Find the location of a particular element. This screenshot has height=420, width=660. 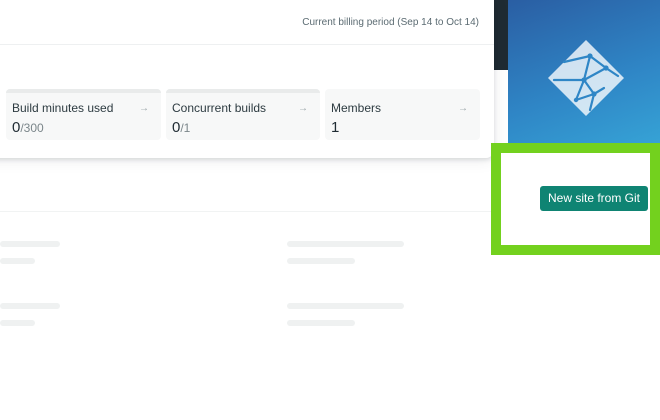

stat-value: 1 is located at coordinates (335, 128).